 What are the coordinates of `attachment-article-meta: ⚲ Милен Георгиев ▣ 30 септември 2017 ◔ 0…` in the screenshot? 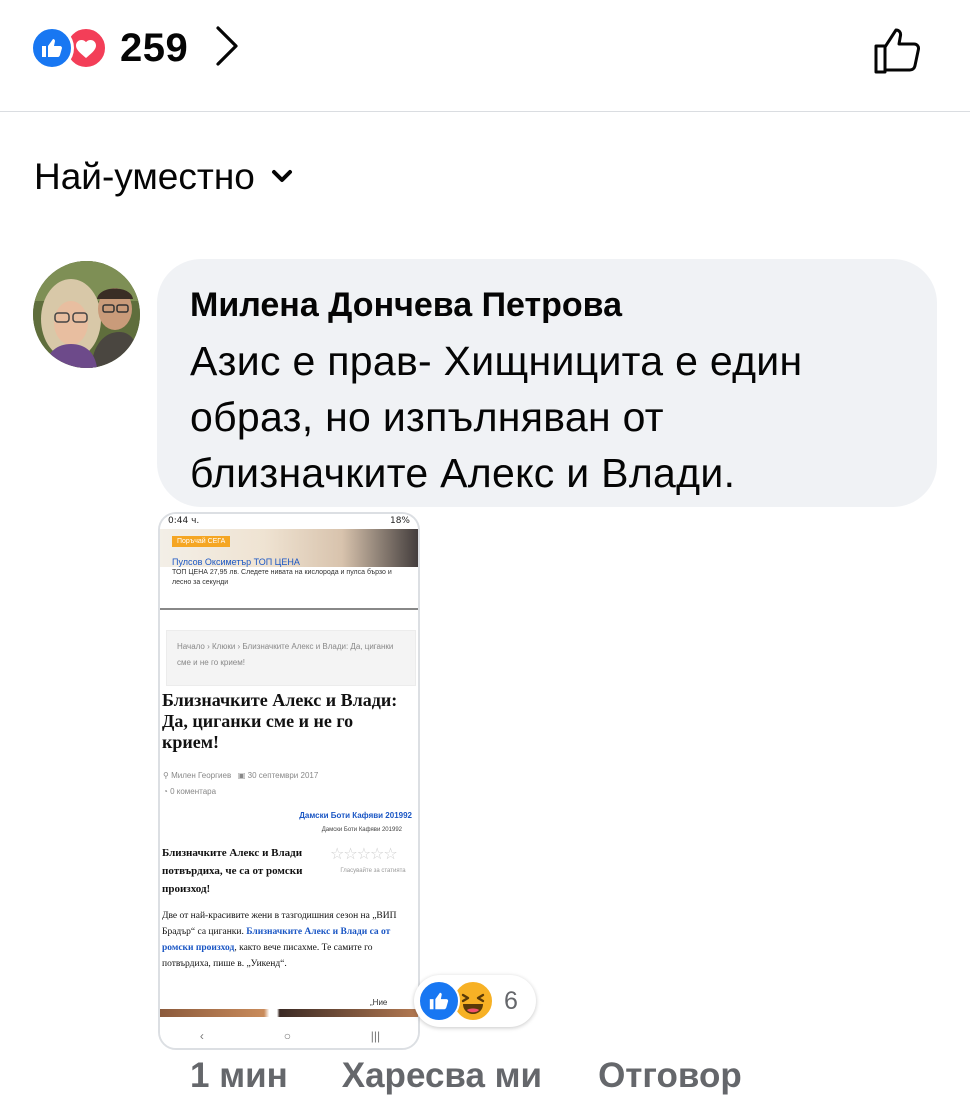 It's located at (288, 784).